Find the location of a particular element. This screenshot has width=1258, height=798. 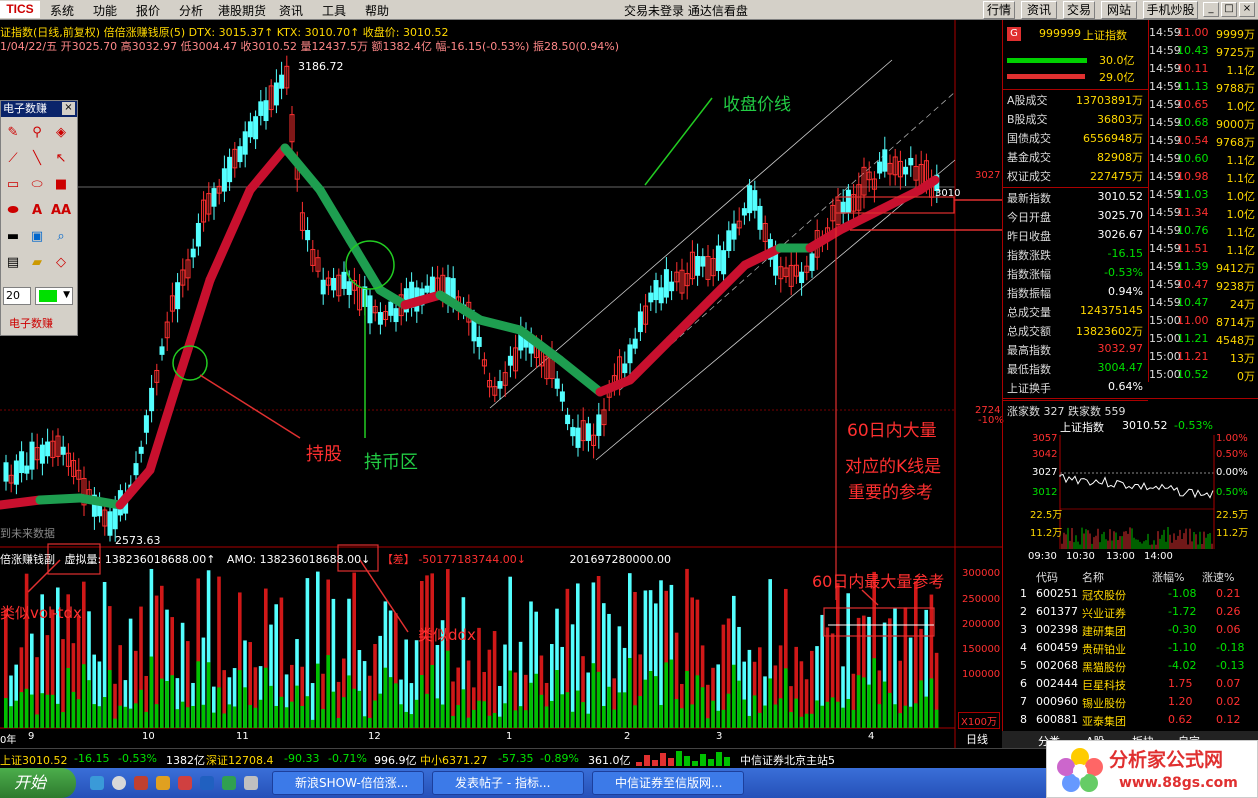

zoom-icon: ⌕ is located at coordinates (61, 237).